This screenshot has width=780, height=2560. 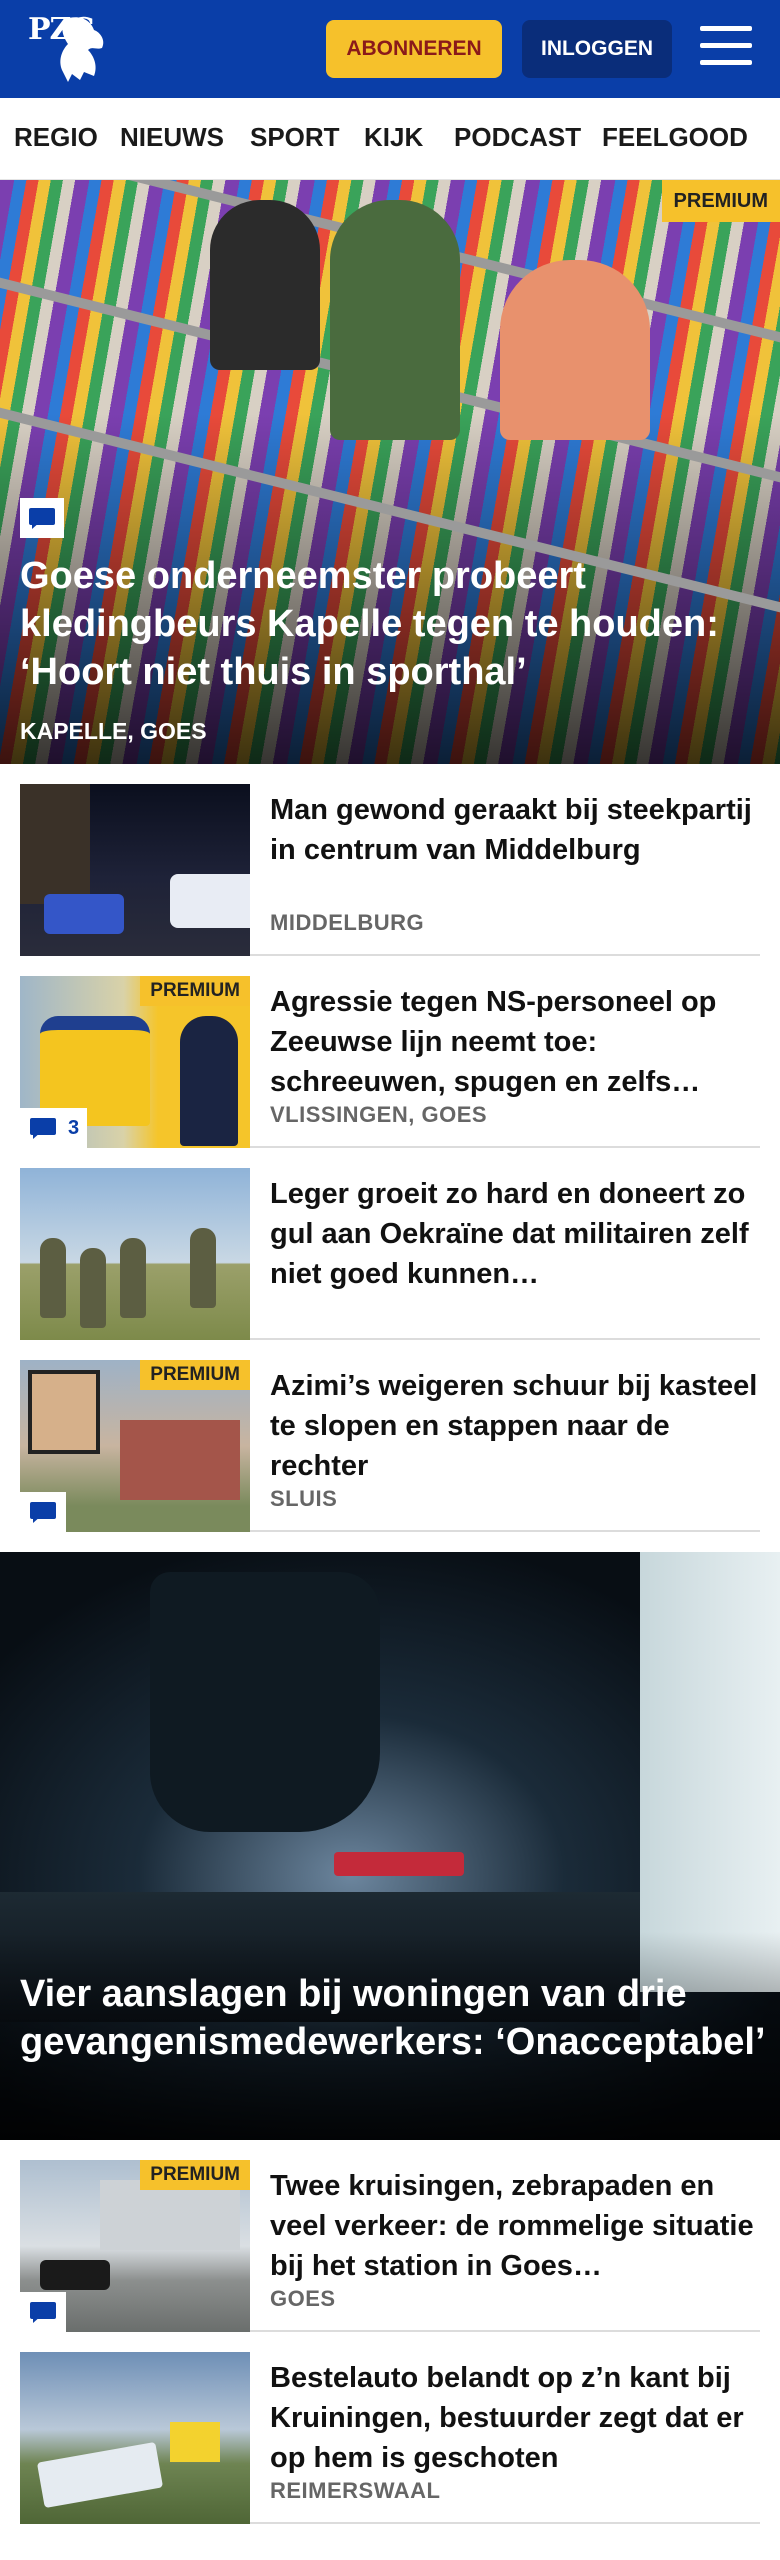 What do you see at coordinates (304, 1498) in the screenshot?
I see `article-location: SLUIS` at bounding box center [304, 1498].